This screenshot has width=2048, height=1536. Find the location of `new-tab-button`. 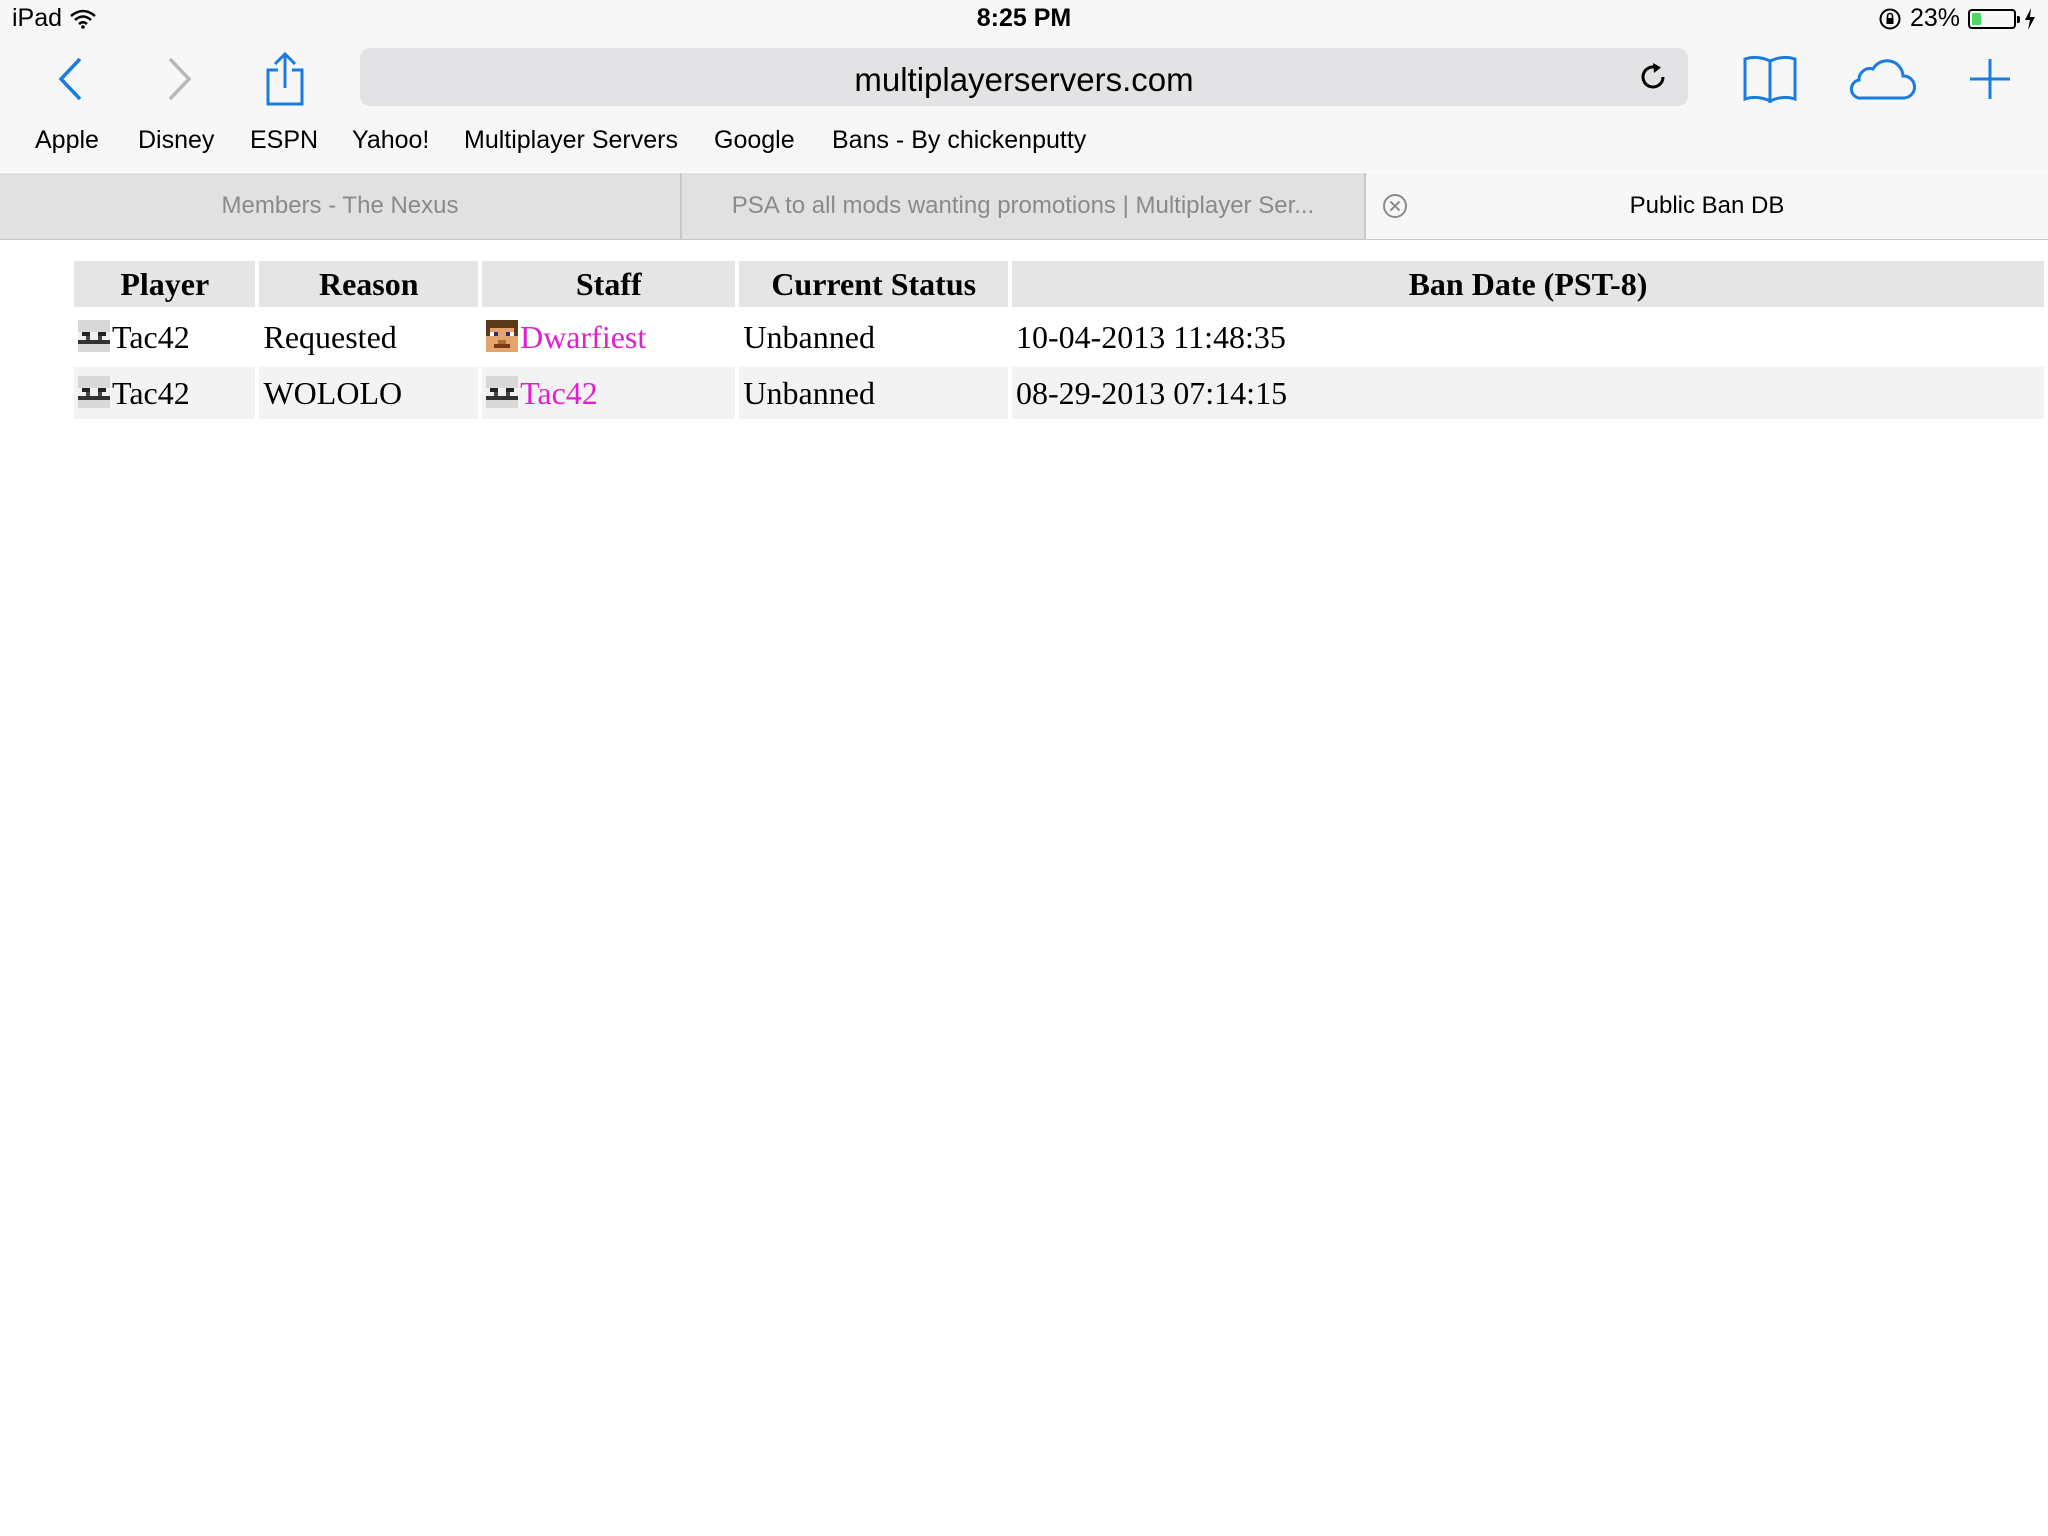

new-tab-button is located at coordinates (1990, 79).